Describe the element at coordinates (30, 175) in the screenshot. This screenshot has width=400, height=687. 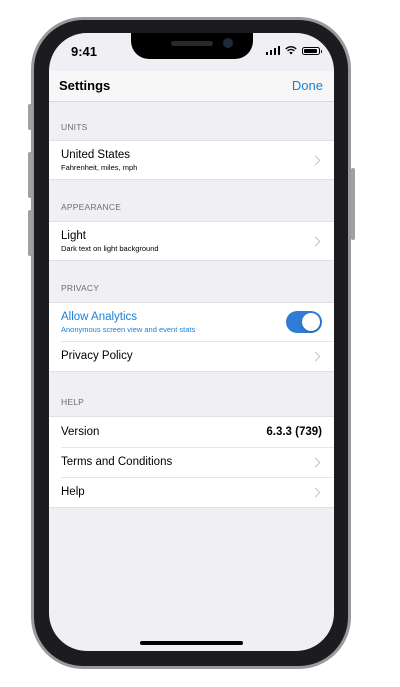
I see `volume-up-button` at that location.